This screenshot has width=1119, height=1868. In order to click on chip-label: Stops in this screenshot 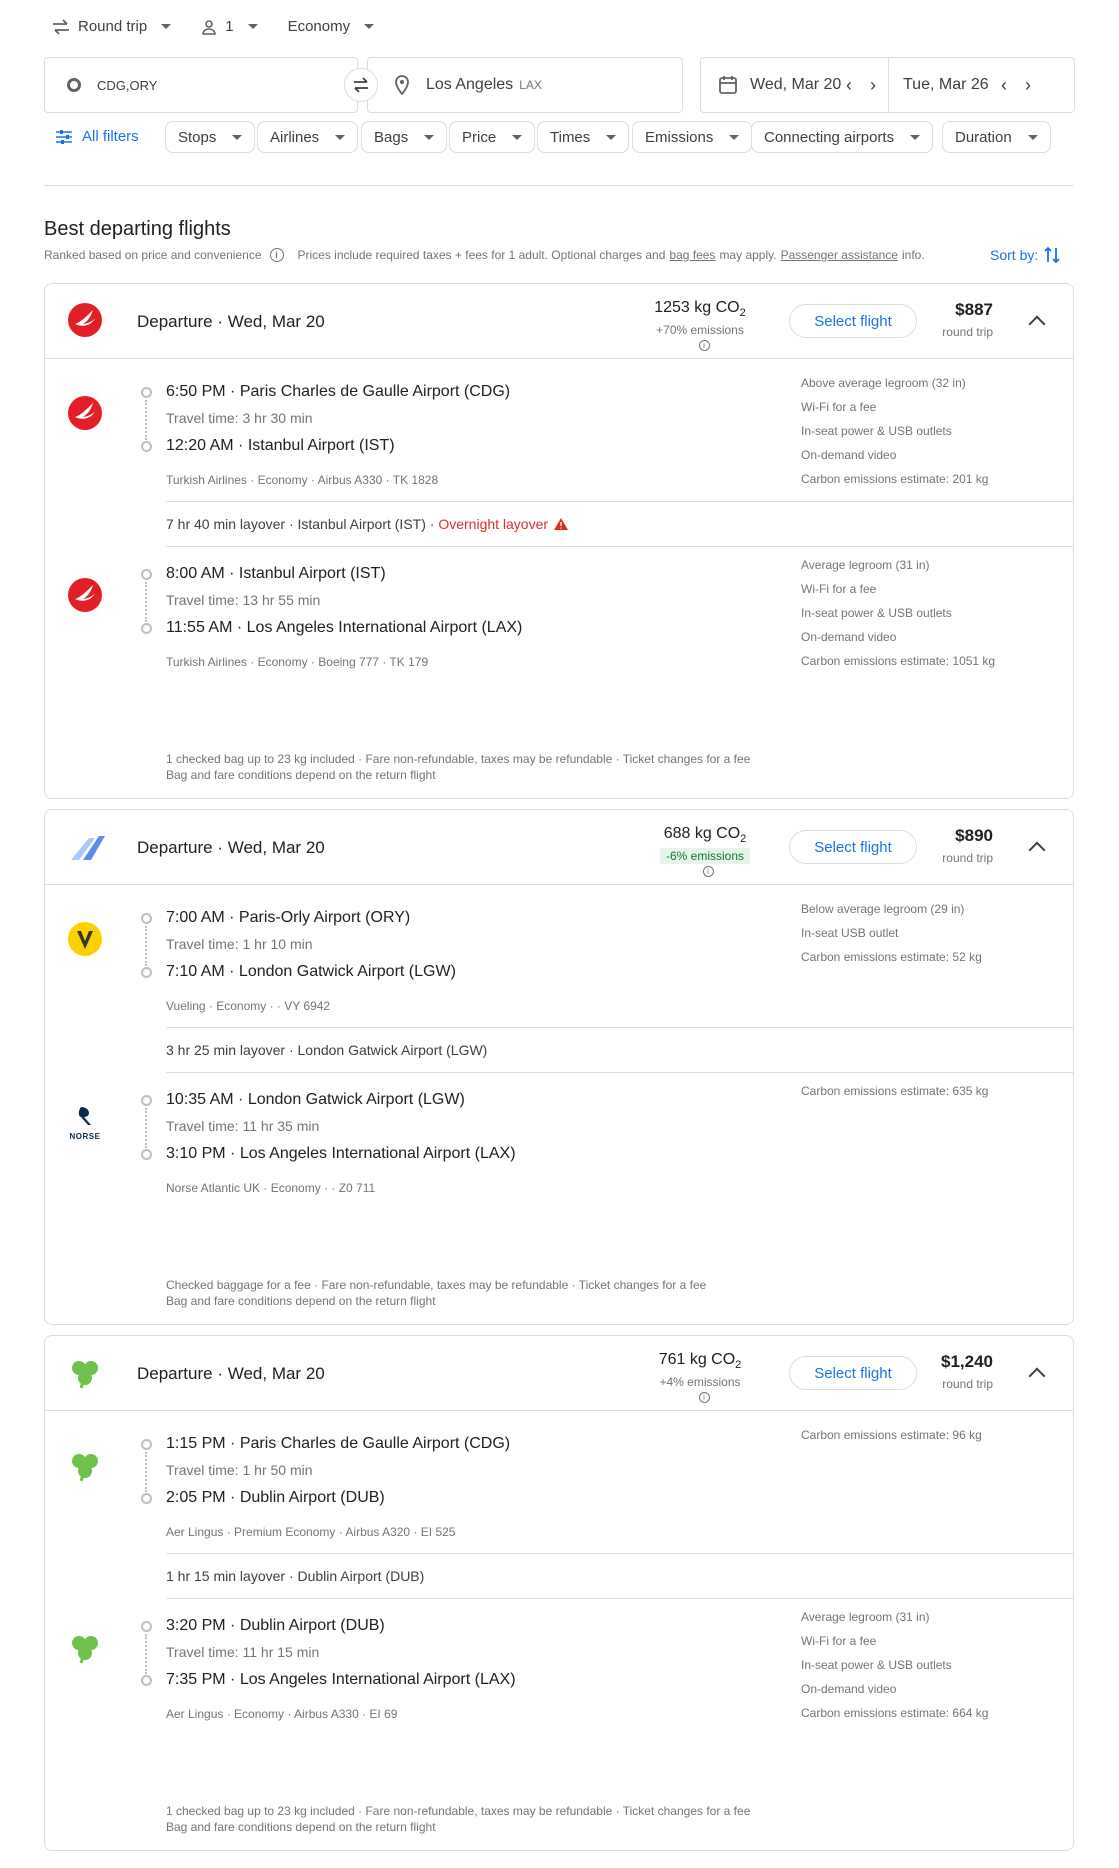, I will do `click(197, 137)`.